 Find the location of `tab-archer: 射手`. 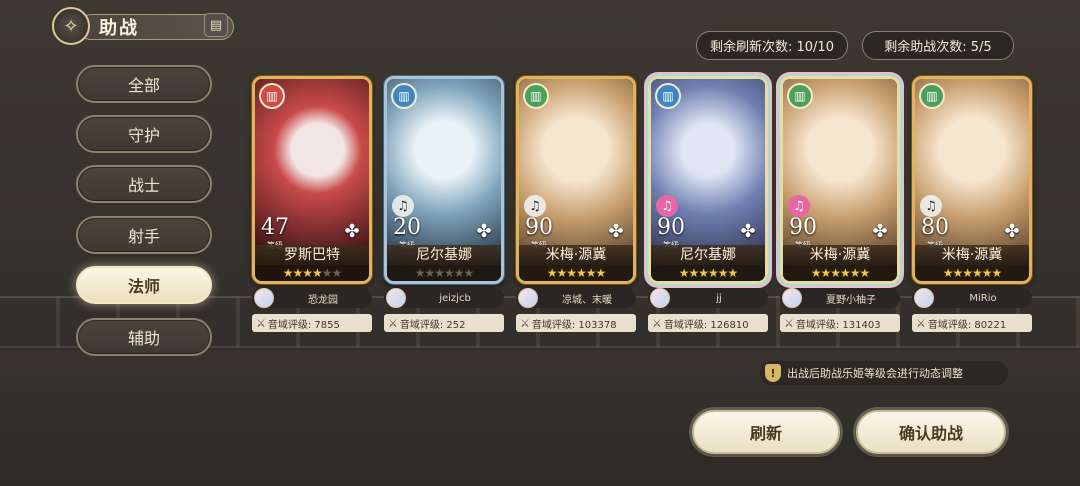

tab-archer: 射手 is located at coordinates (144, 235).